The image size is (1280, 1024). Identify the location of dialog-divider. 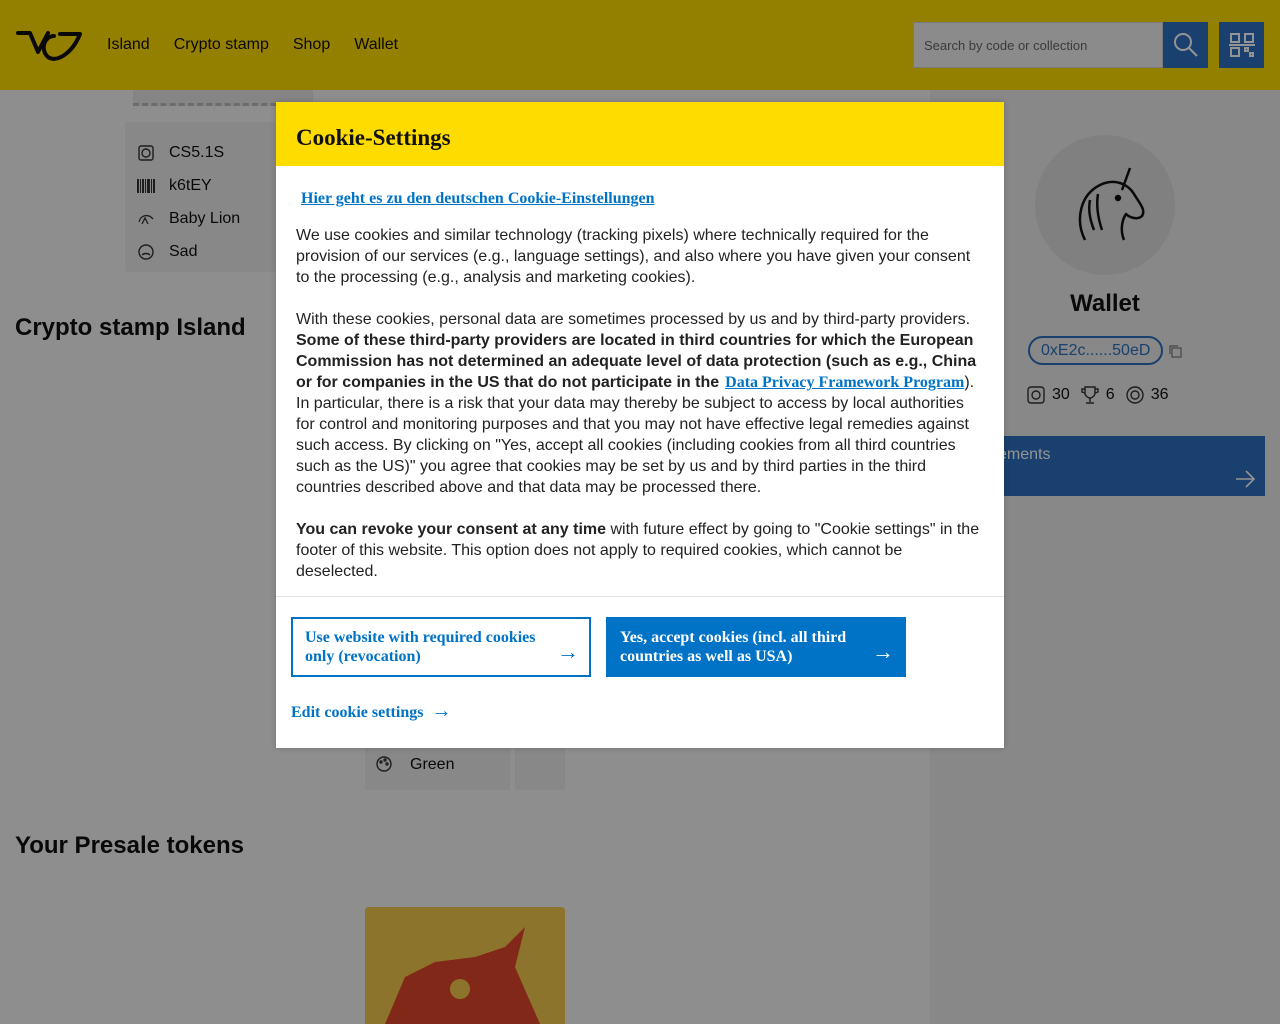
(640, 596).